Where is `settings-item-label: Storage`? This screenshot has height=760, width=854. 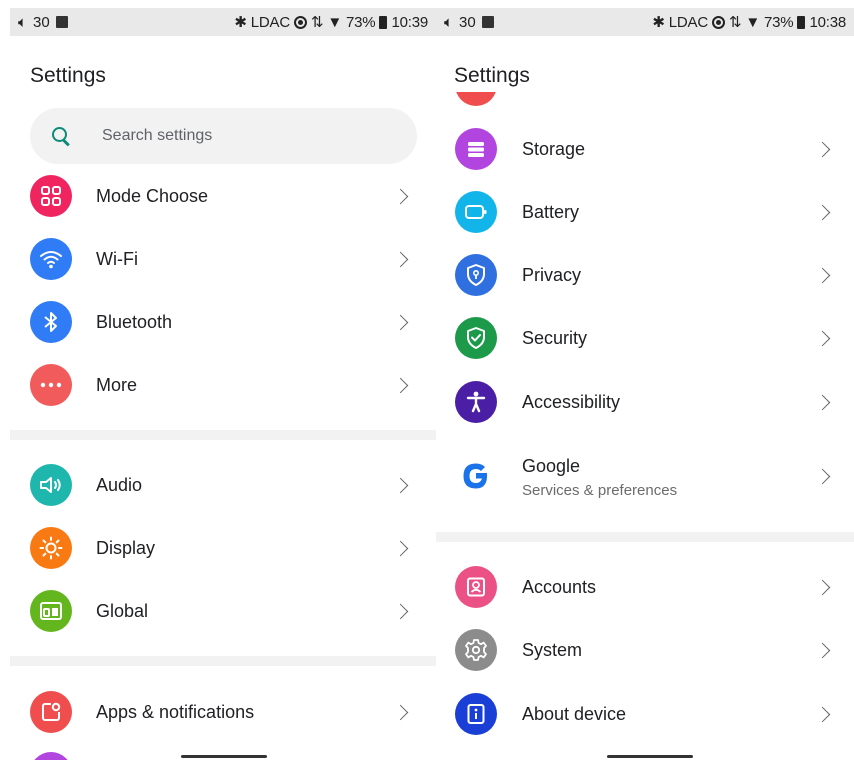 settings-item-label: Storage is located at coordinates (554, 148).